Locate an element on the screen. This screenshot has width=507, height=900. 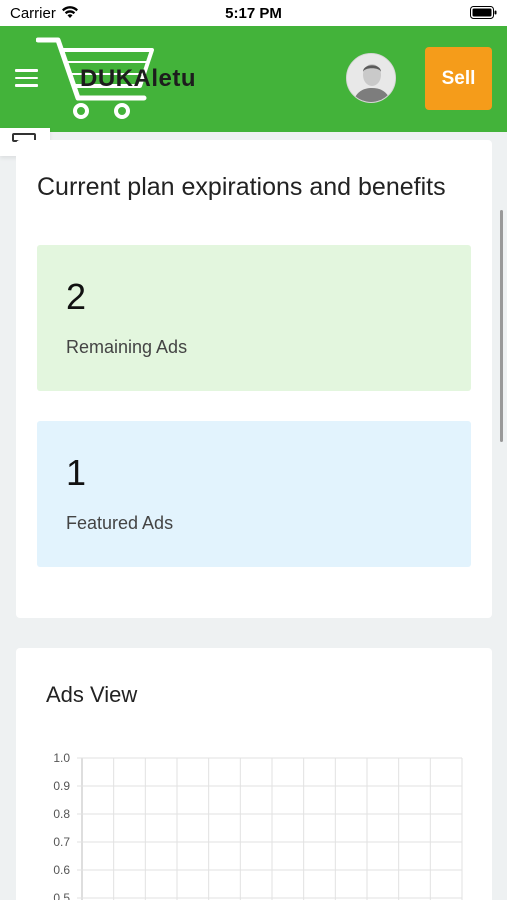
status-time: 5:17 PM is located at coordinates (253, 13).